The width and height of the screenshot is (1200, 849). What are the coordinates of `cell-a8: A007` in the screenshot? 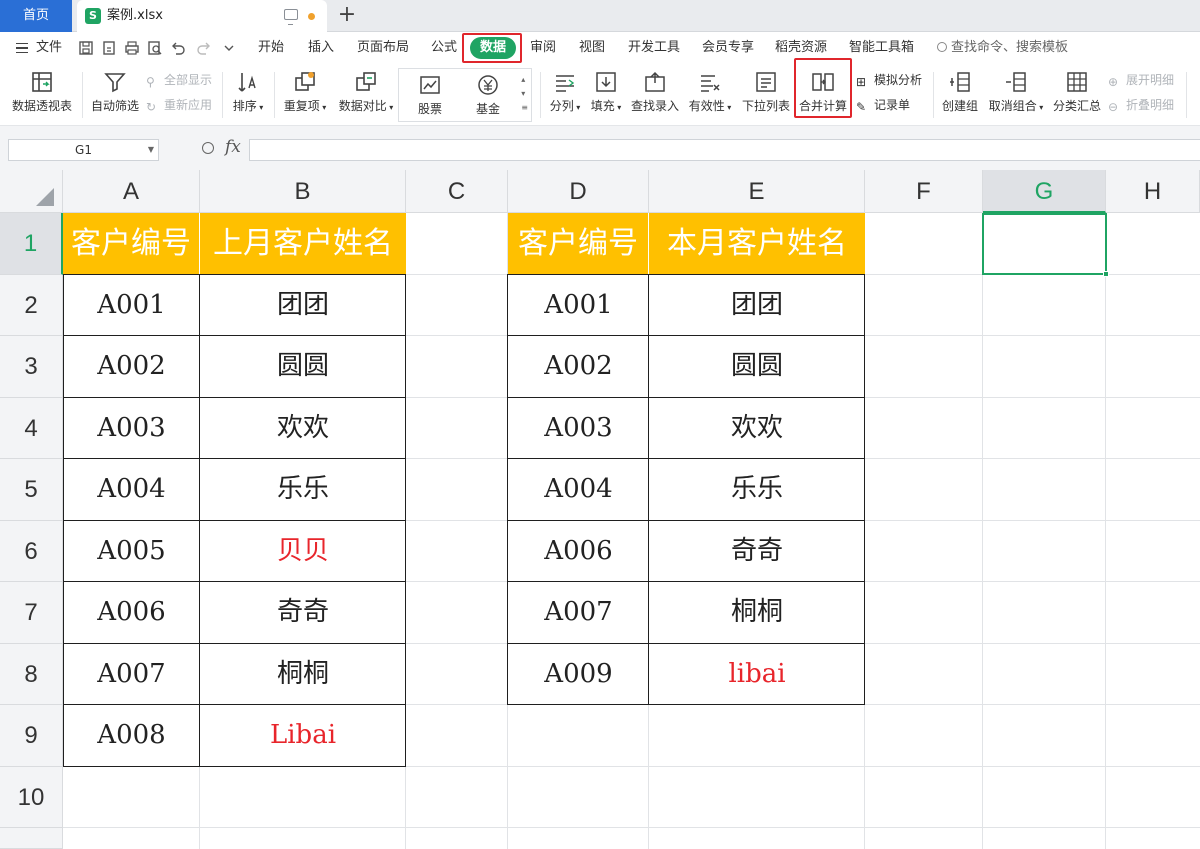 It's located at (131, 674).